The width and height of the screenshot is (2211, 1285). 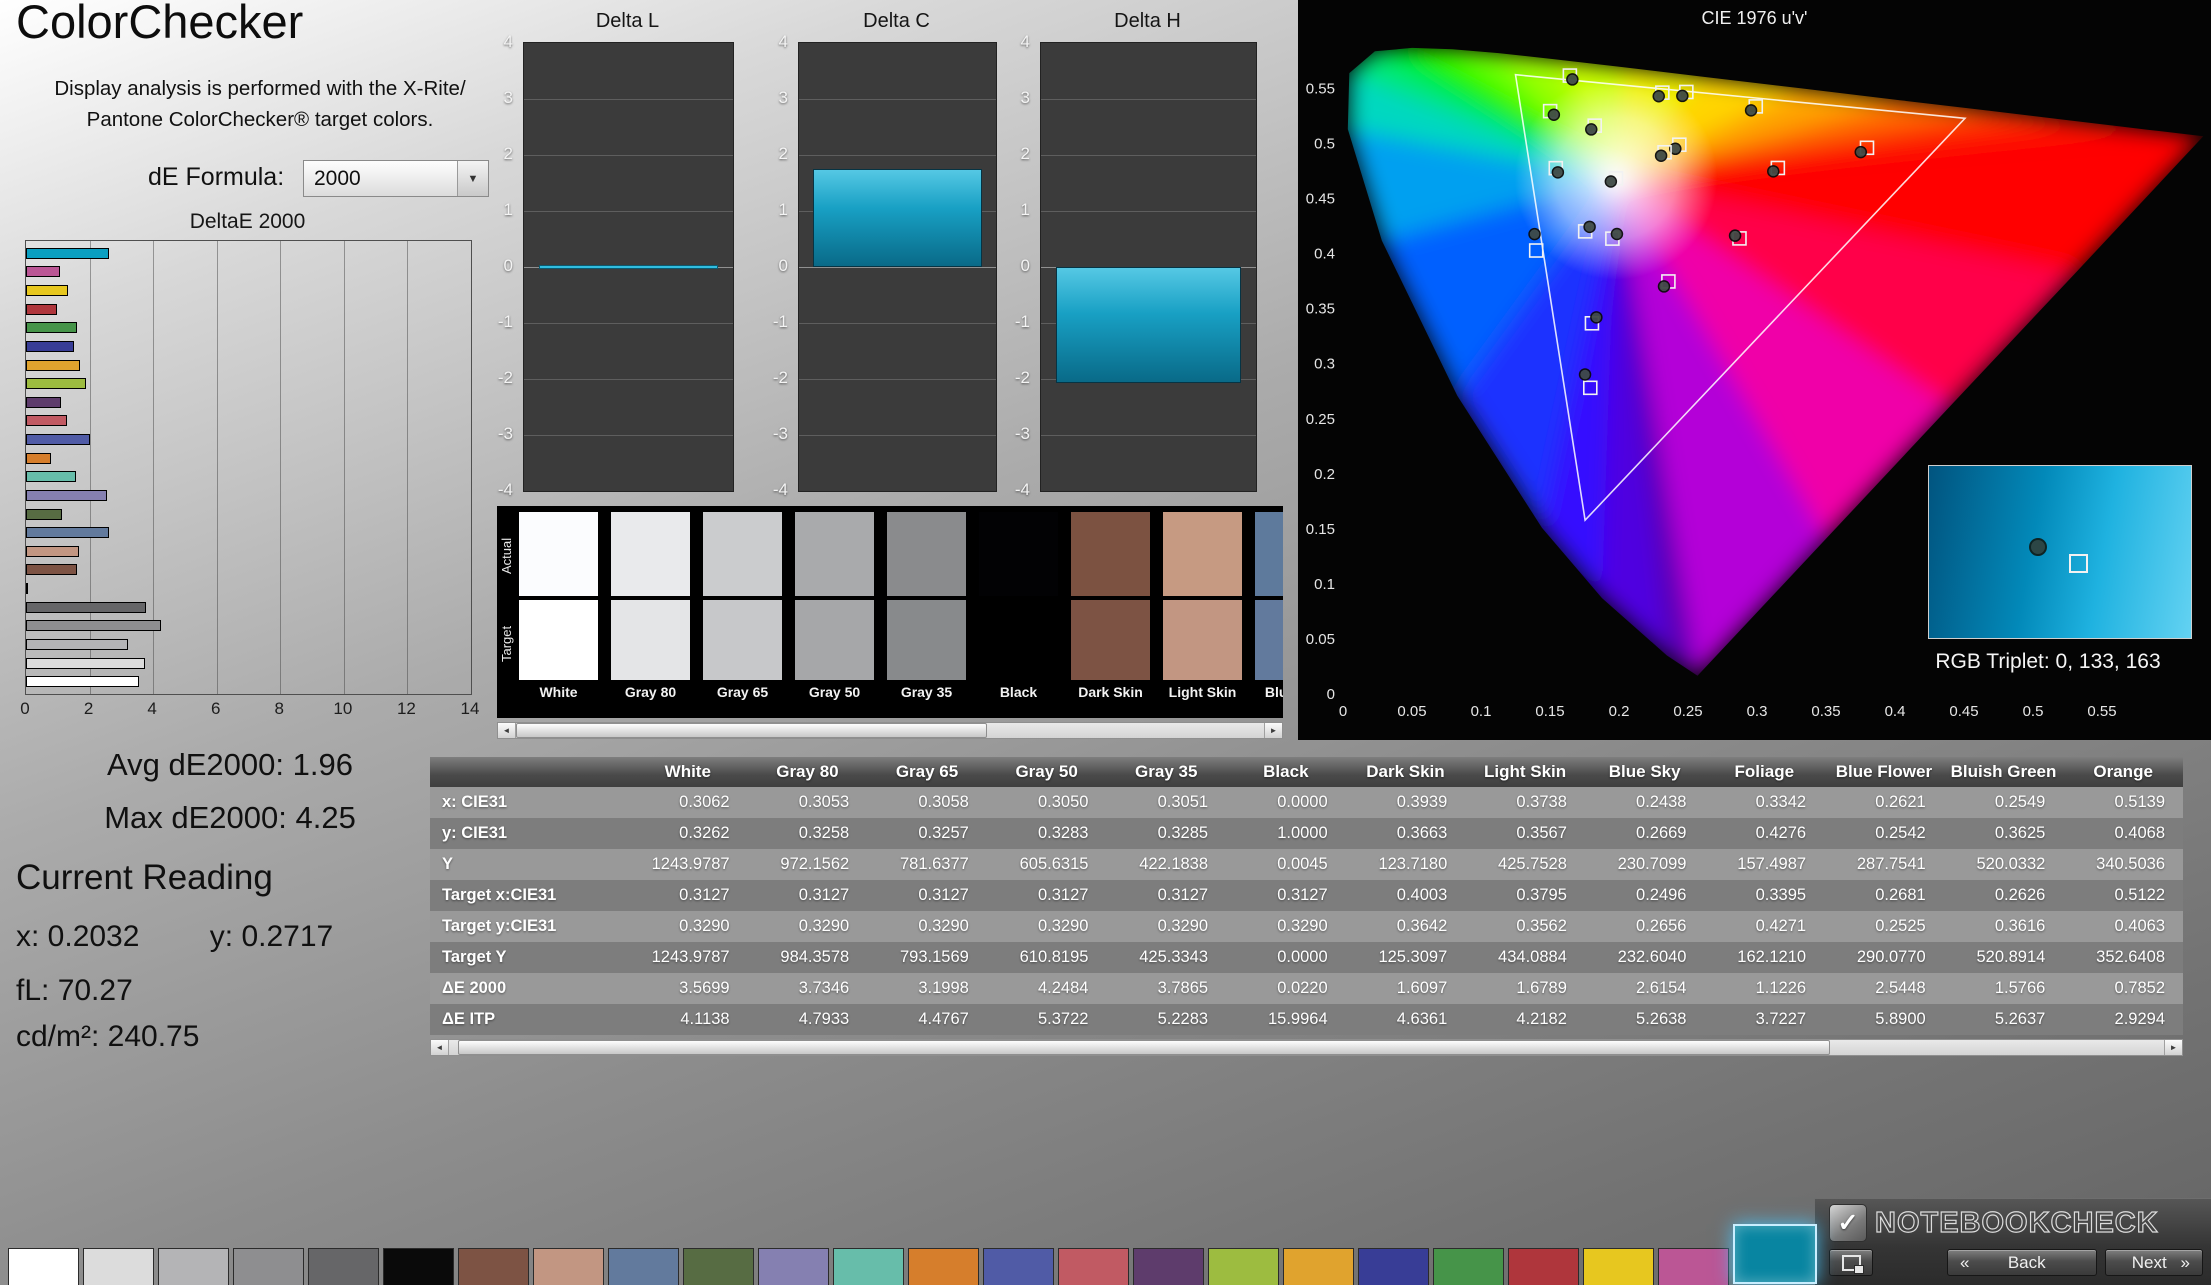 What do you see at coordinates (1166, 1019) in the screenshot?
I see `table-cell: 5.2283` at bounding box center [1166, 1019].